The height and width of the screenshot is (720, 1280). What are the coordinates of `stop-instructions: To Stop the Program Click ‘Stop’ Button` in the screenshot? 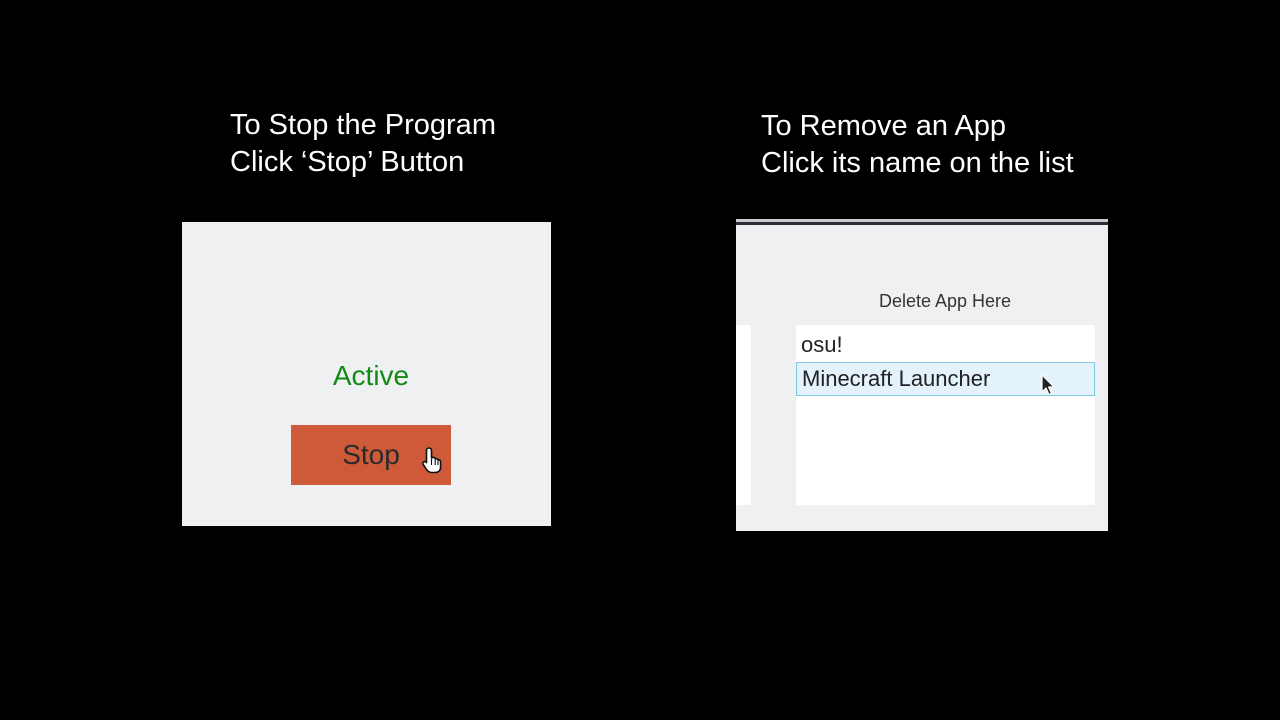 It's located at (363, 144).